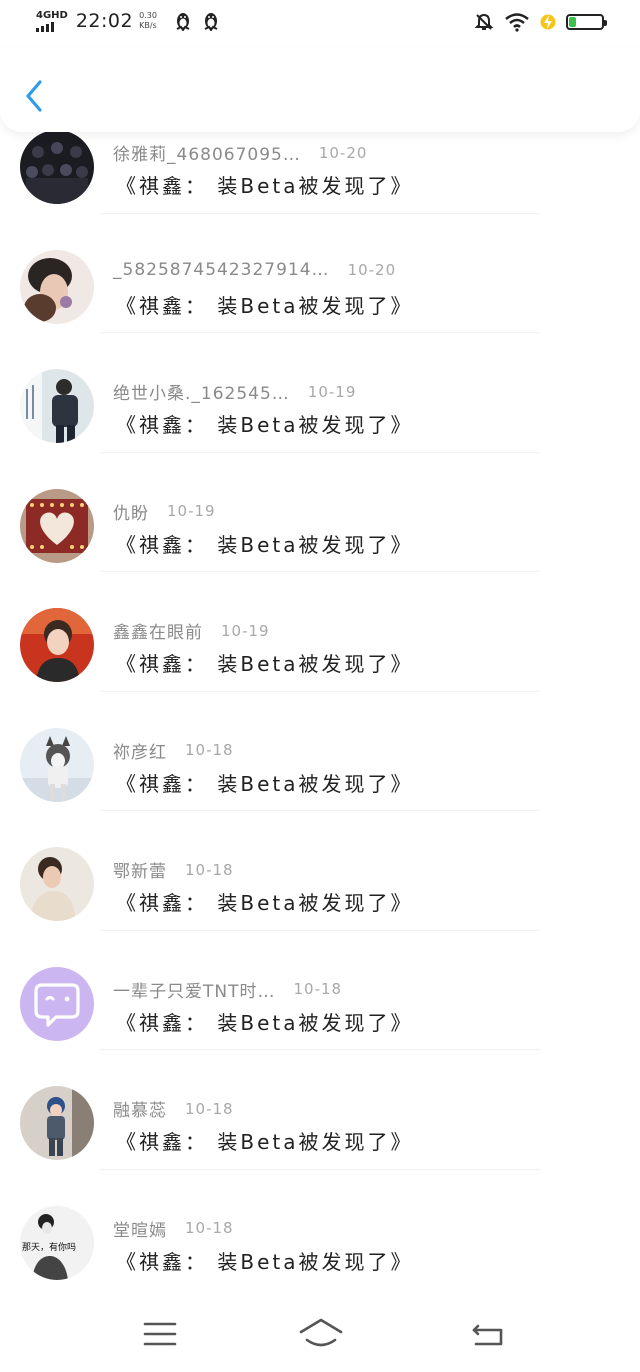  I want to click on network-indicator: 4GHD, so click(52, 21).